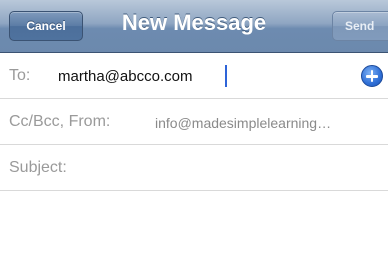  Describe the element at coordinates (20, 75) in the screenshot. I see `to-label: To:` at that location.